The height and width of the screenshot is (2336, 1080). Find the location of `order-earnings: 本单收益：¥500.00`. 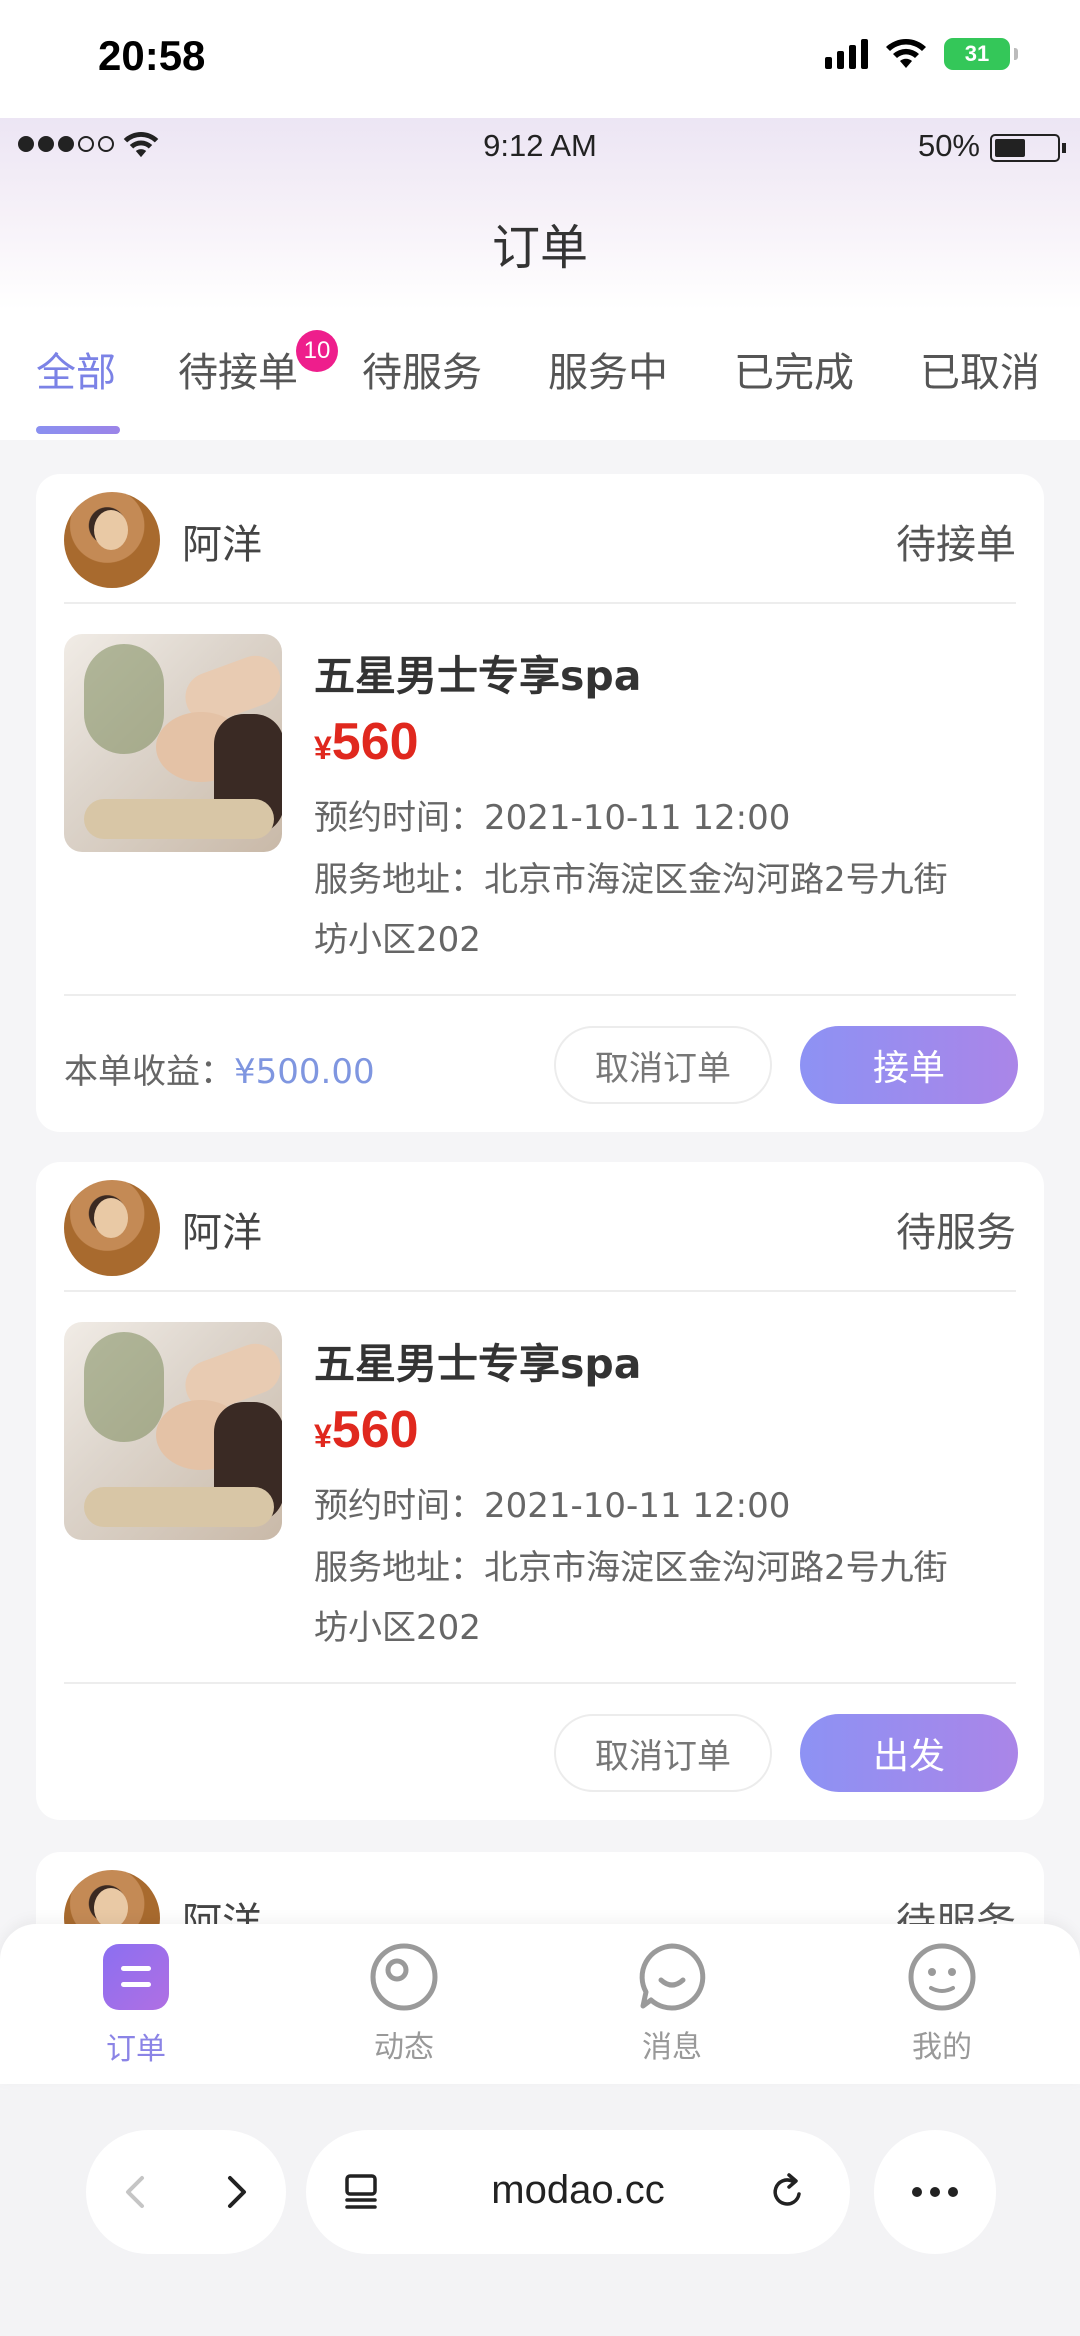

order-earnings: 本单收益：¥500.00 is located at coordinates (219, 1068).